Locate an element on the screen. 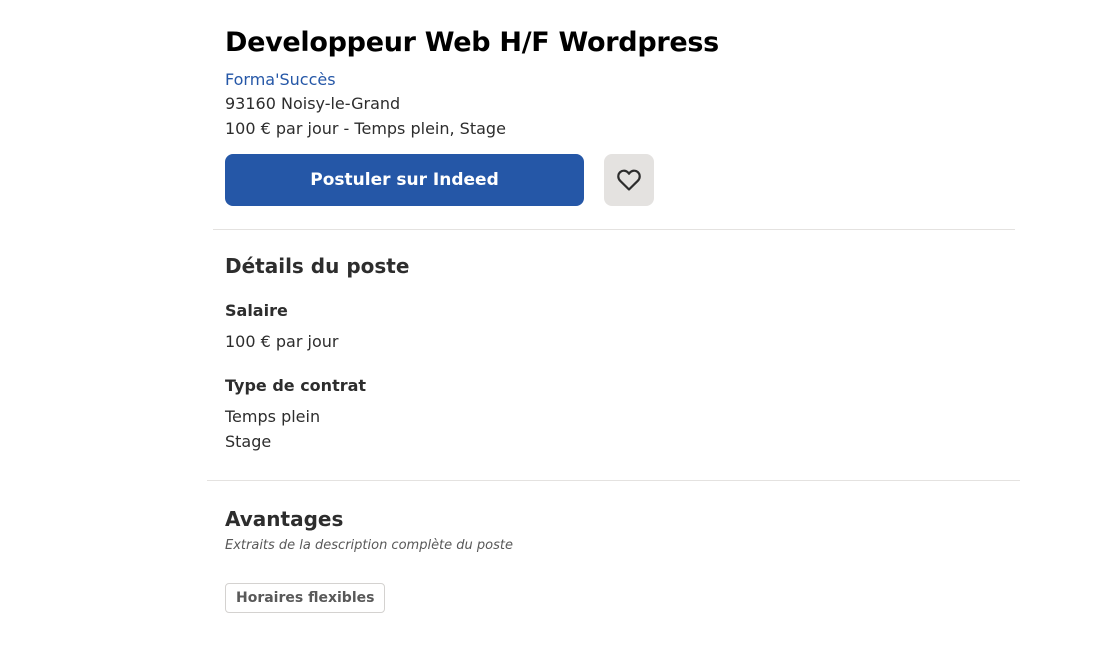 The height and width of the screenshot is (645, 1109). save-job-button is located at coordinates (629, 180).